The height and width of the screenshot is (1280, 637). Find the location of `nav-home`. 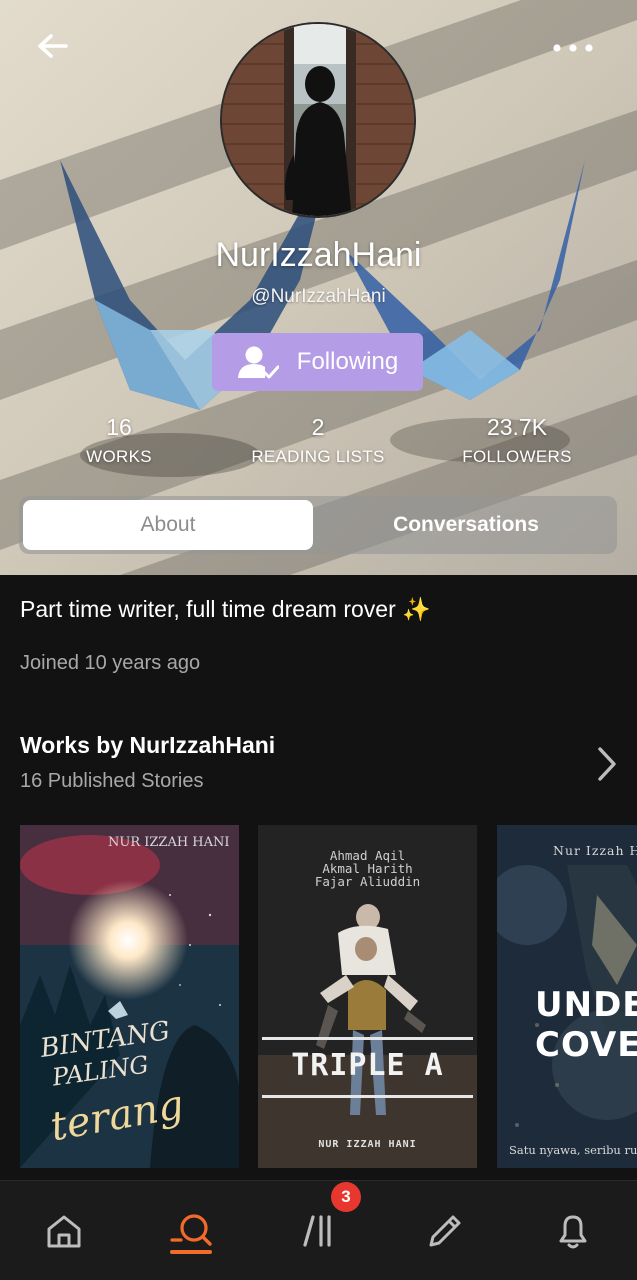

nav-home is located at coordinates (64, 1230).